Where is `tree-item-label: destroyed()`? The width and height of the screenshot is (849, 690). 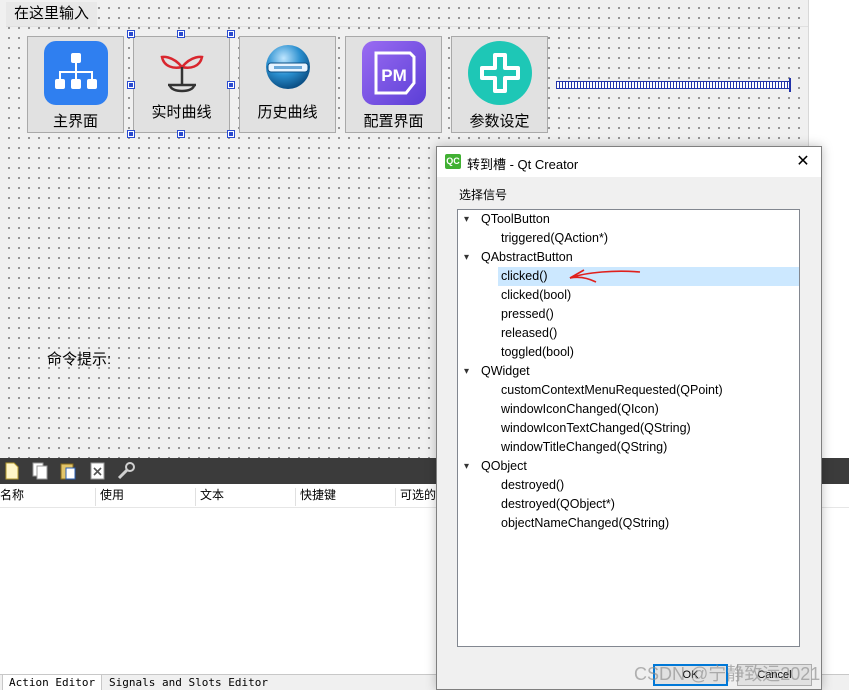
tree-item-label: destroyed() is located at coordinates (533, 485).